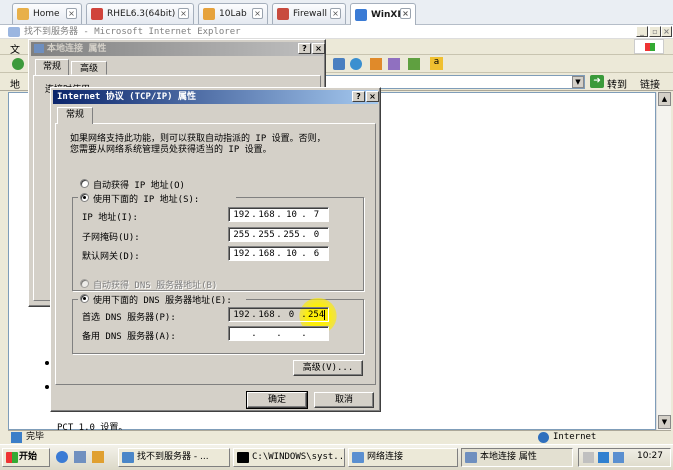  Describe the element at coordinates (309, 13) in the screenshot. I see `vm-tab-firewall: Firewall ×` at that location.